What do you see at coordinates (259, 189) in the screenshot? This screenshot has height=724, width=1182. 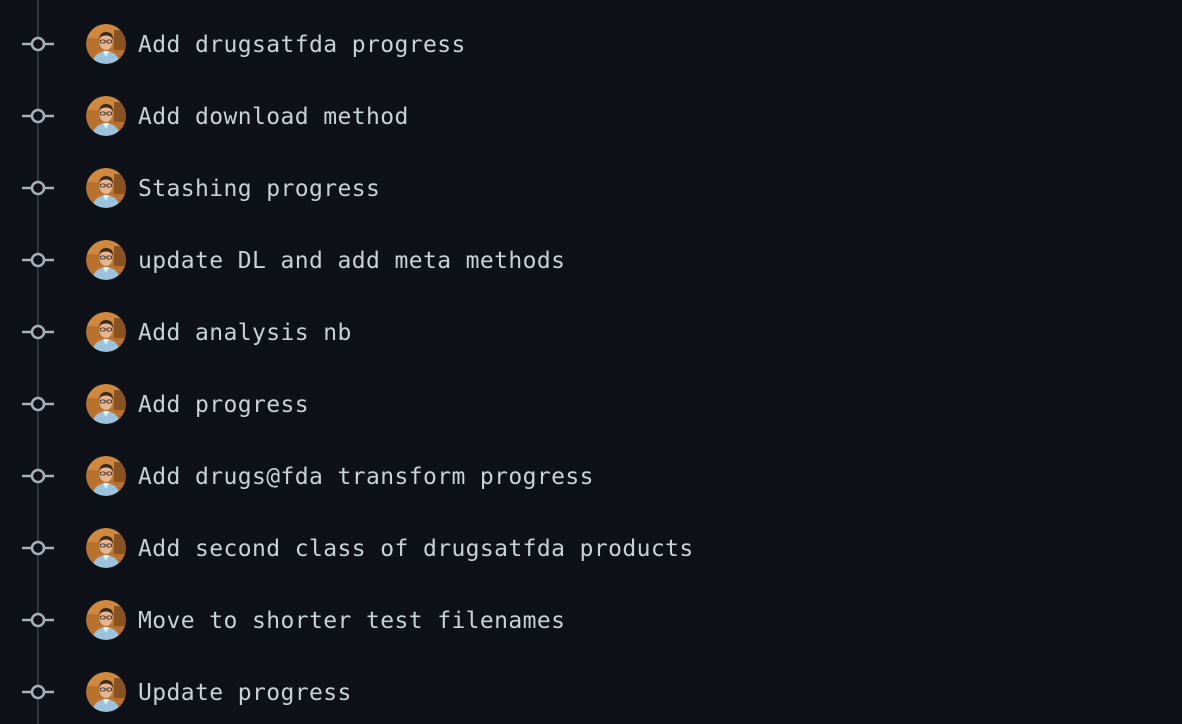 I see `commit-message: Stashing progress` at bounding box center [259, 189].